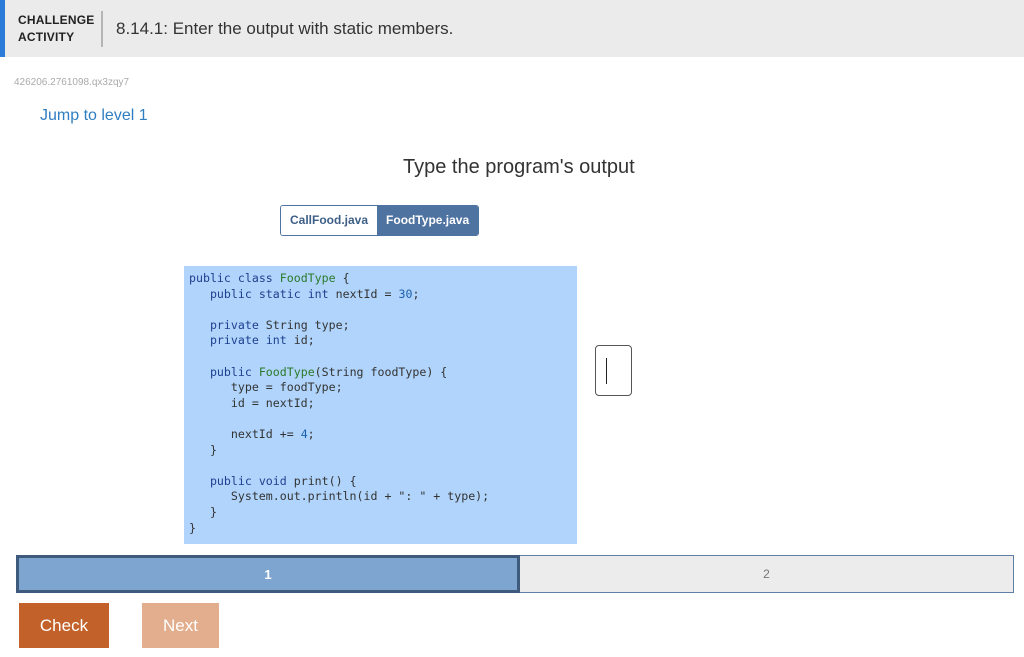 The height and width of the screenshot is (657, 1024). What do you see at coordinates (56, 20) in the screenshot?
I see `badge-line-1: CHALLENGE` at bounding box center [56, 20].